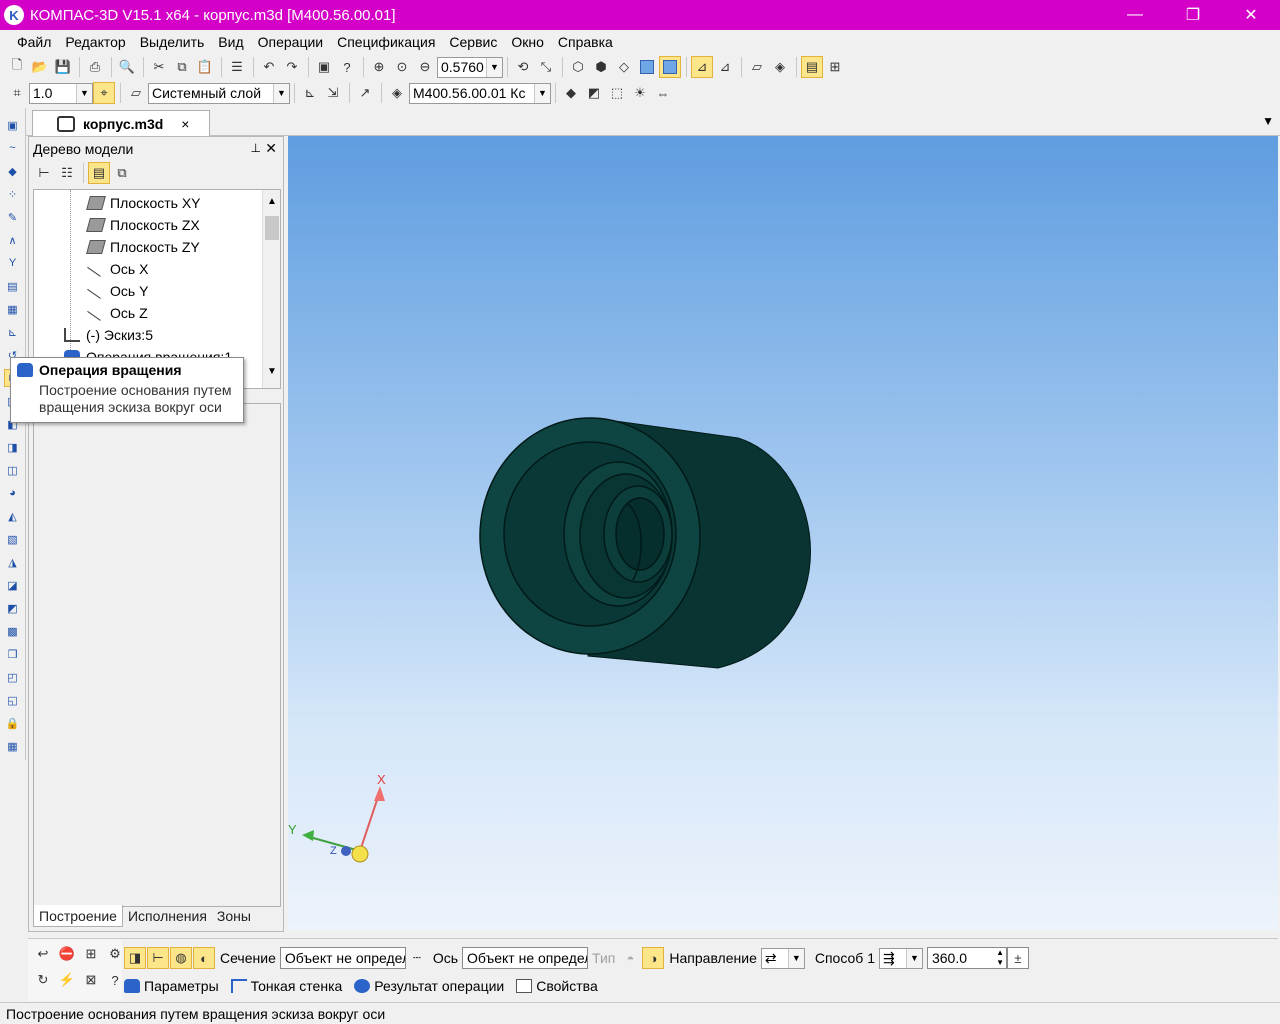 The width and height of the screenshot is (1280, 1024). I want to click on tab-build: Построение, so click(78, 916).